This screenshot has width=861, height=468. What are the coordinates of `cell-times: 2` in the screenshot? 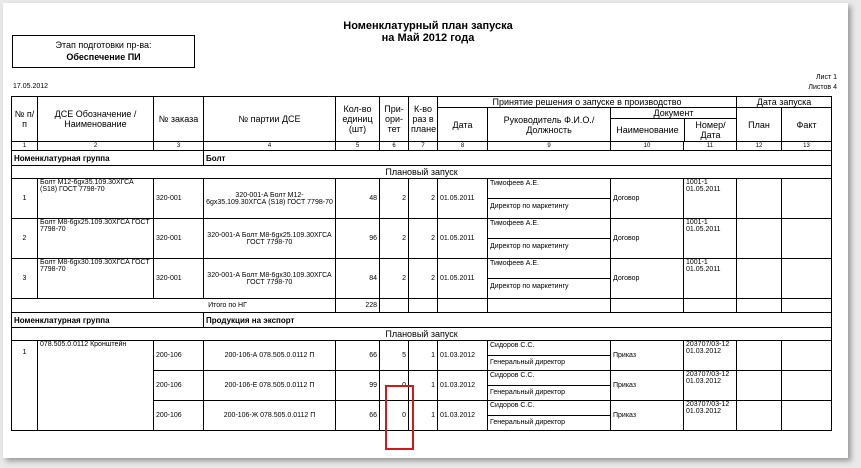 It's located at (423, 278).